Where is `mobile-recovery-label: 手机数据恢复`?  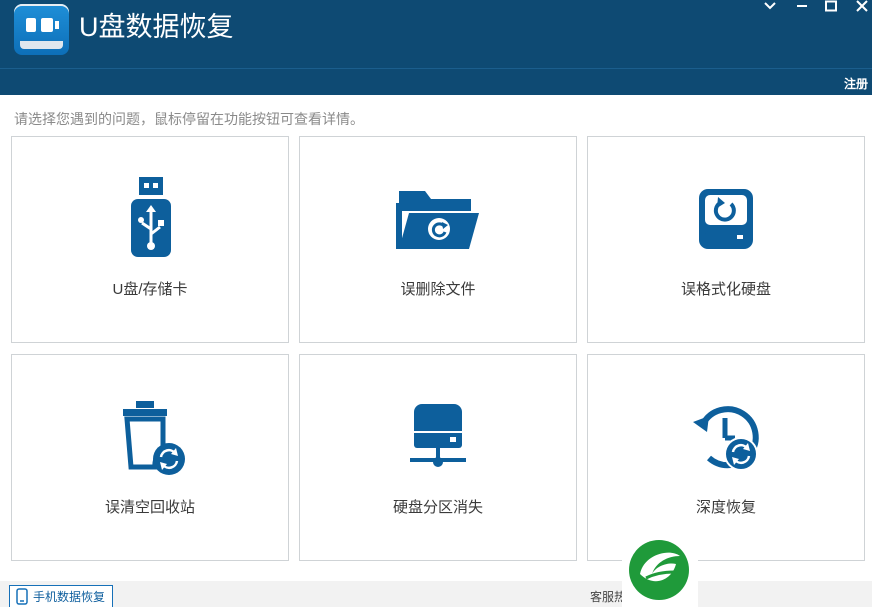 mobile-recovery-label: 手机数据恢复 is located at coordinates (69, 597).